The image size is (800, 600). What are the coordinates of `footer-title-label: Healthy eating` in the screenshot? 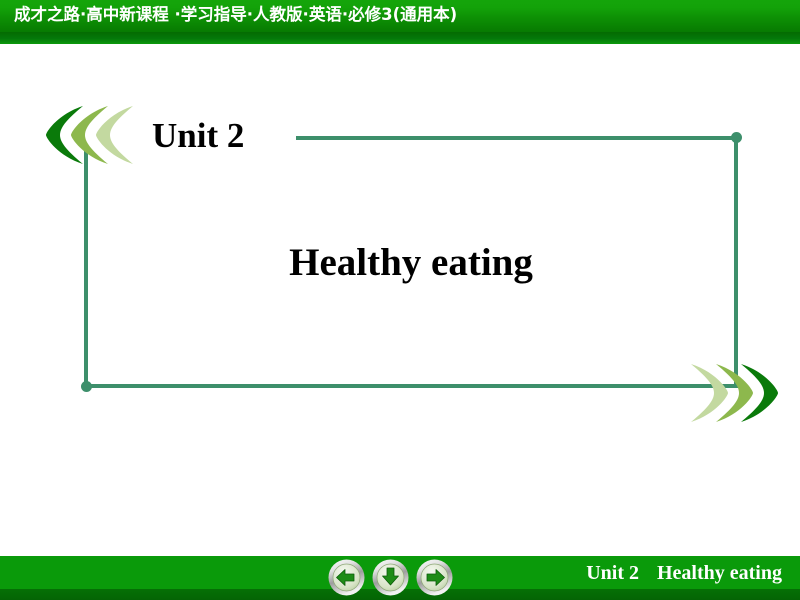 It's located at (719, 573).